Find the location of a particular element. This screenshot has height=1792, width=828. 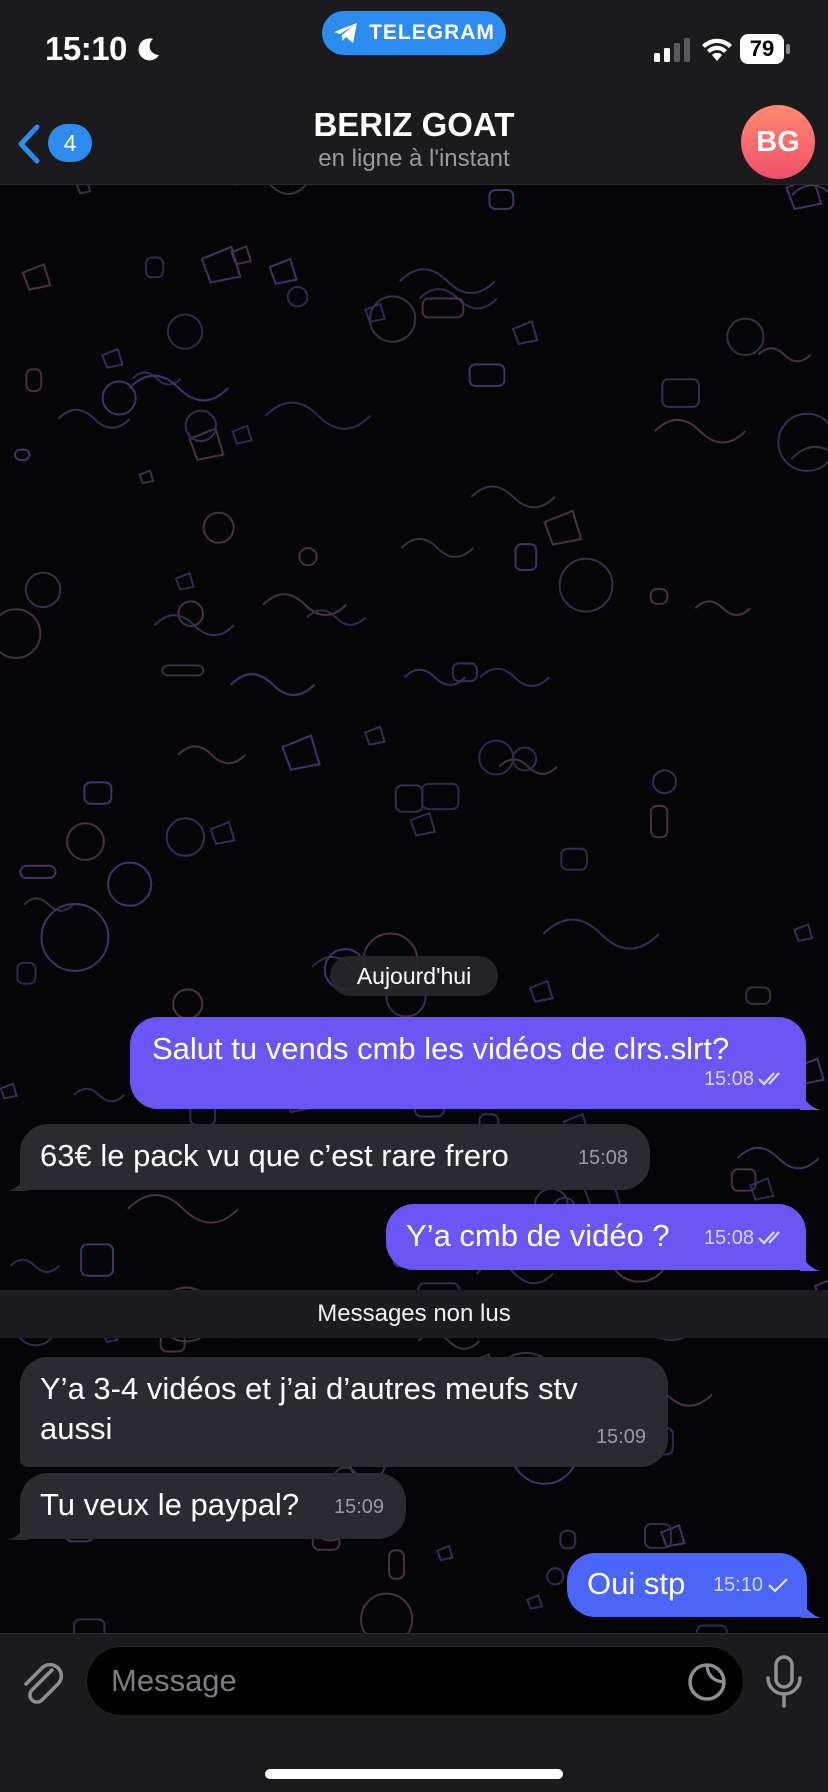

microphone-icon is located at coordinates (784, 1682).